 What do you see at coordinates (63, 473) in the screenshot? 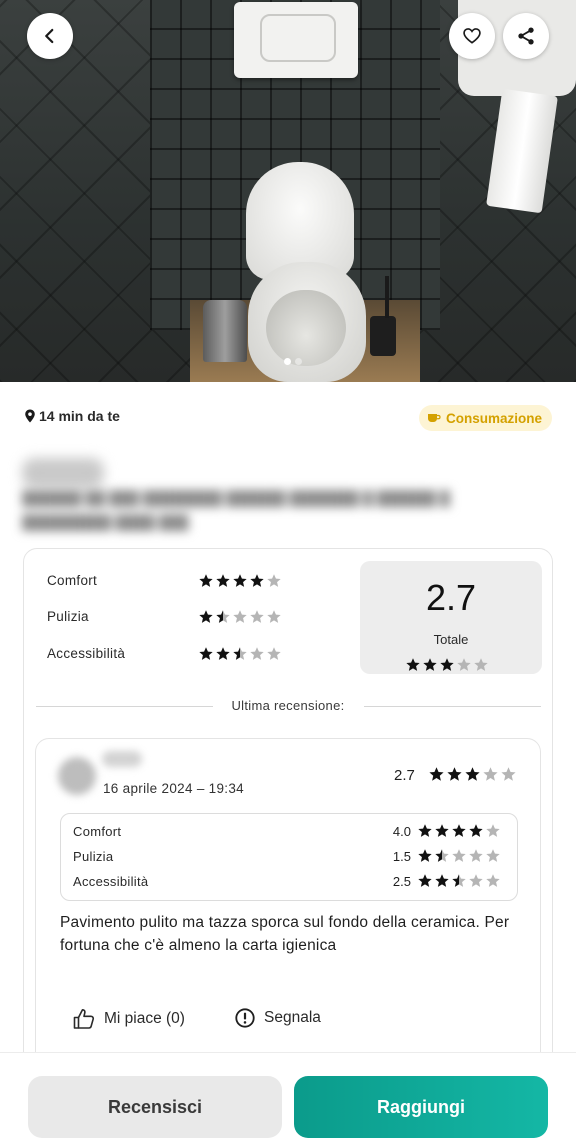
I see `blurred-author-name` at bounding box center [63, 473].